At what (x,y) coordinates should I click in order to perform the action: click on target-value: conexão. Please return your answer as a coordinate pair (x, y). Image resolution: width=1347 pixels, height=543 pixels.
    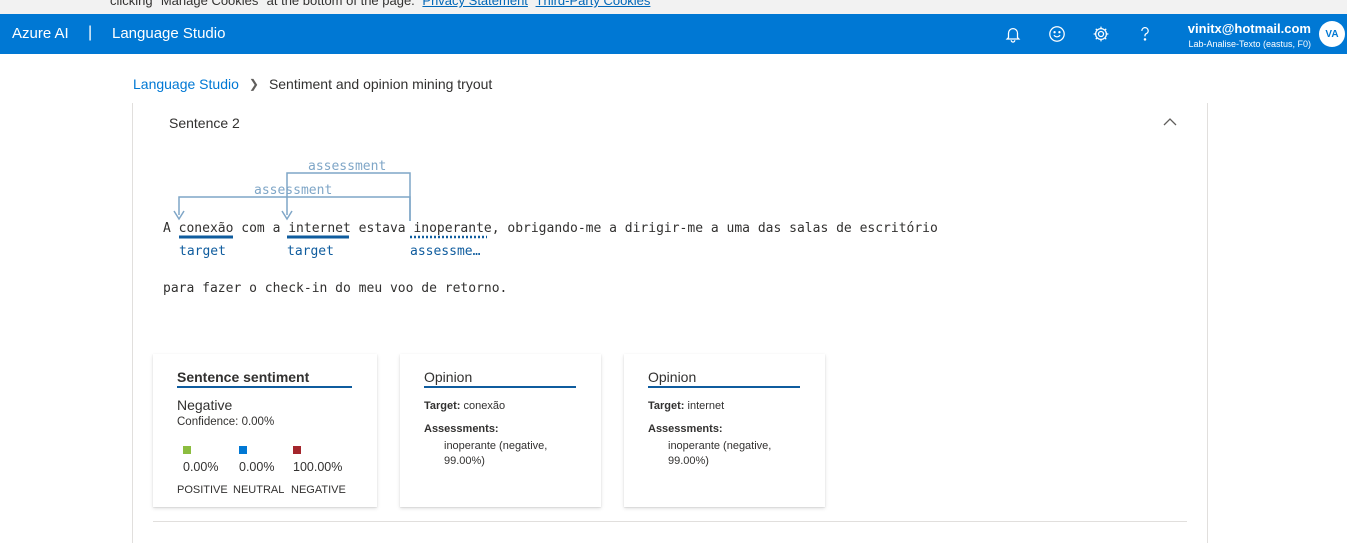
    Looking at the image, I should click on (484, 406).